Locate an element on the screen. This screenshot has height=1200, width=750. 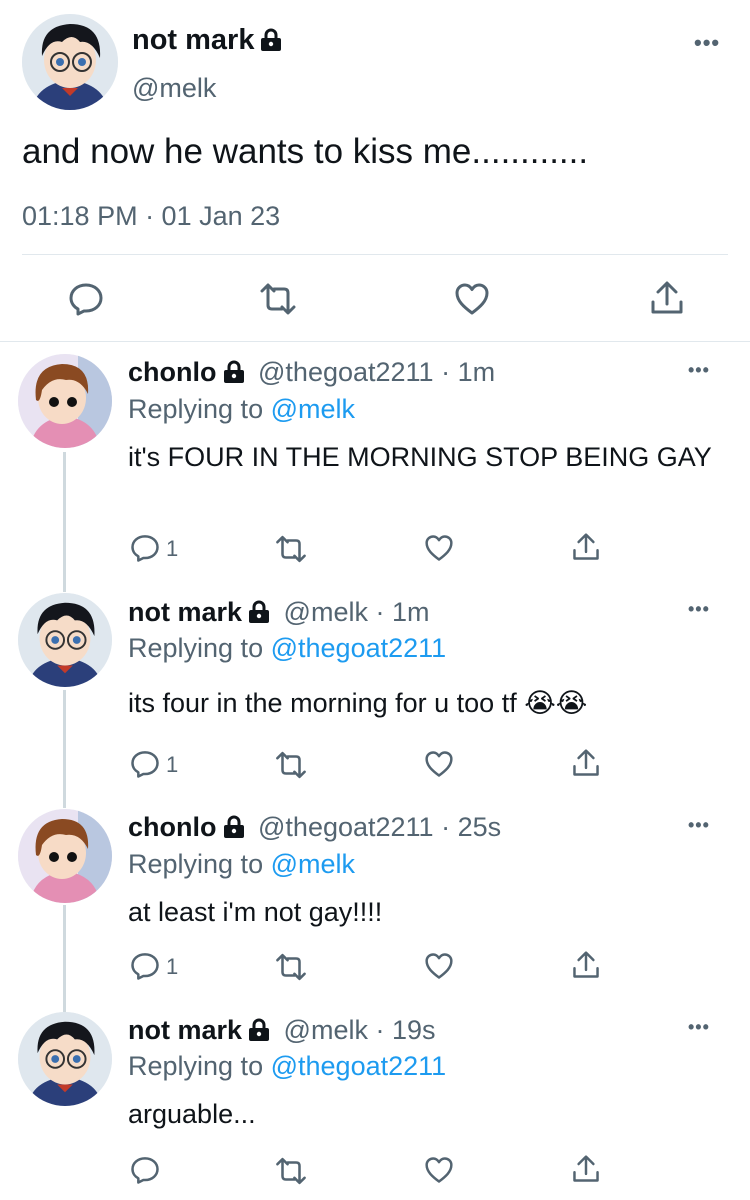
reply-text: it's FOUR IN THE MORNING STOP BEING GAY is located at coordinates (420, 457).